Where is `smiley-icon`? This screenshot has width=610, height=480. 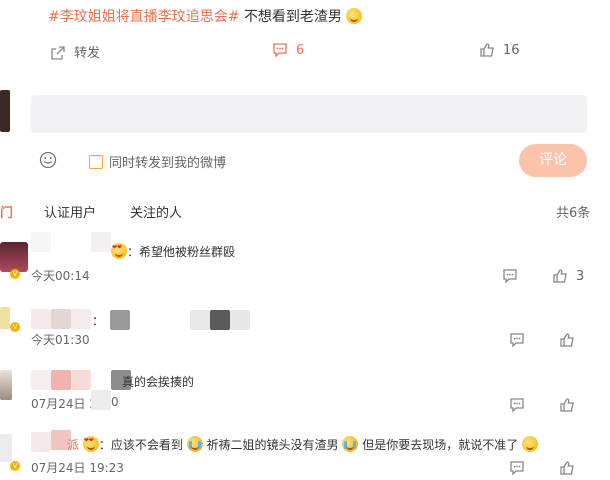 smiley-icon is located at coordinates (48, 160).